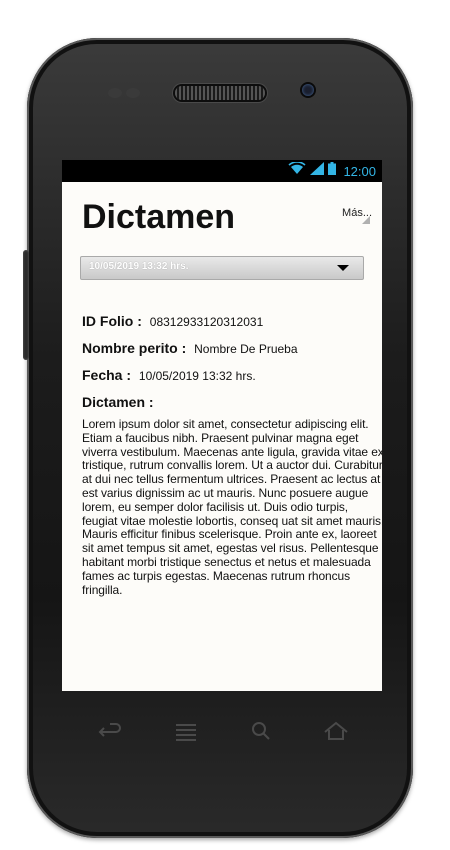  Describe the element at coordinates (133, 93) in the screenshot. I see `light-sensor` at that location.